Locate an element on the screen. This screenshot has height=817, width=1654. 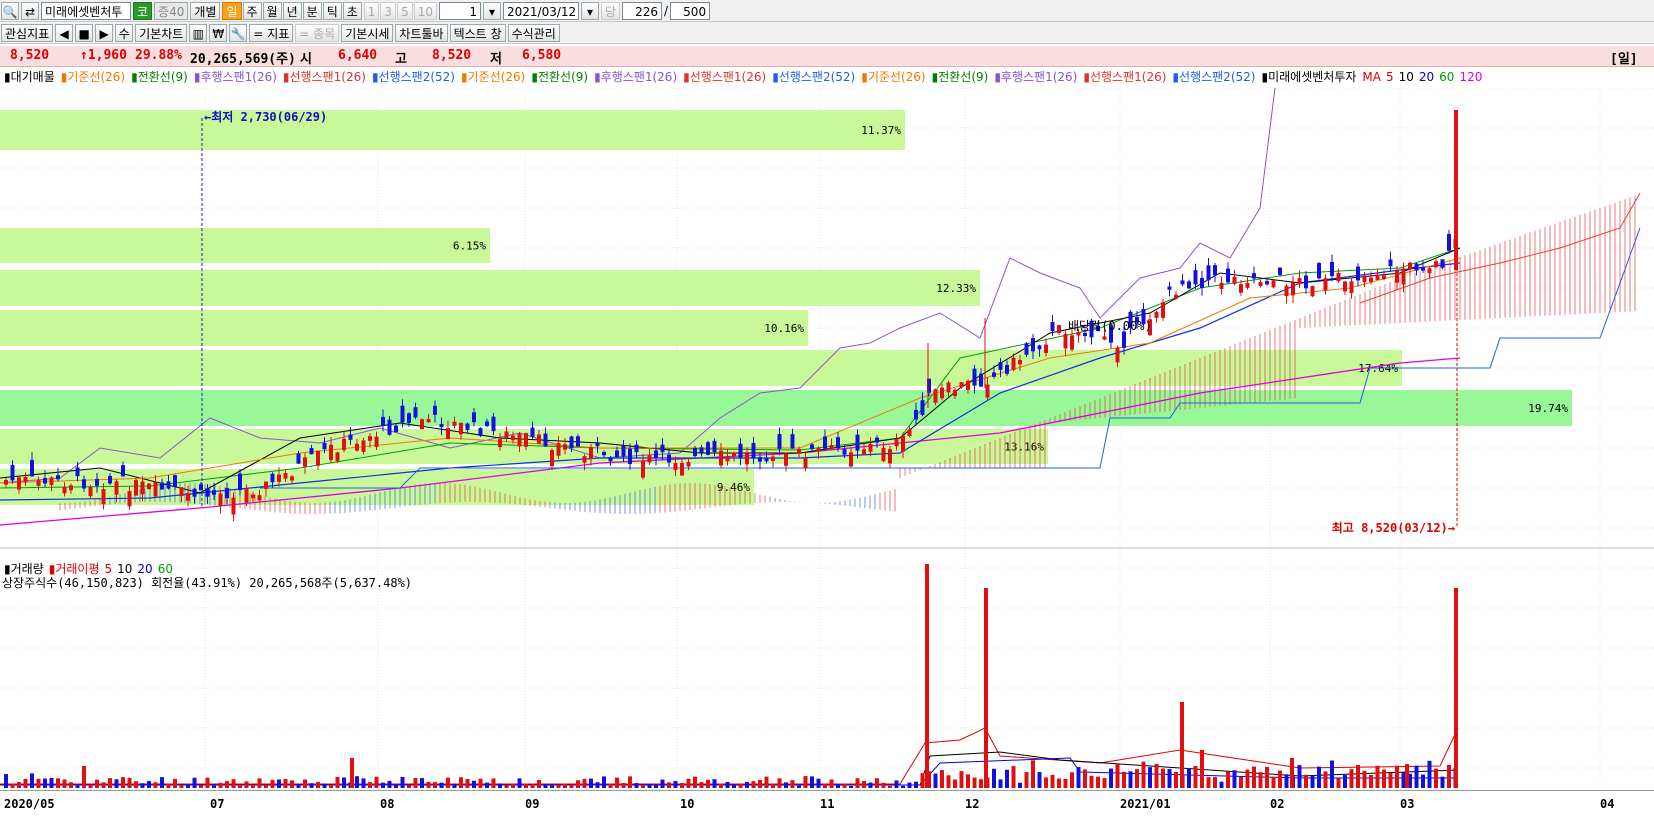
market-badge: 코 is located at coordinates (143, 10).